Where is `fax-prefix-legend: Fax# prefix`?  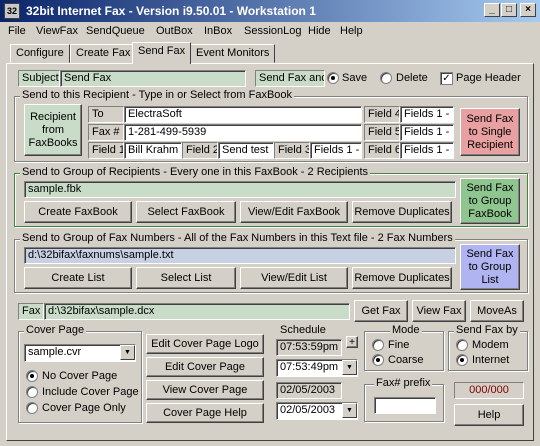
fax-prefix-legend: Fax# prefix is located at coordinates (403, 383).